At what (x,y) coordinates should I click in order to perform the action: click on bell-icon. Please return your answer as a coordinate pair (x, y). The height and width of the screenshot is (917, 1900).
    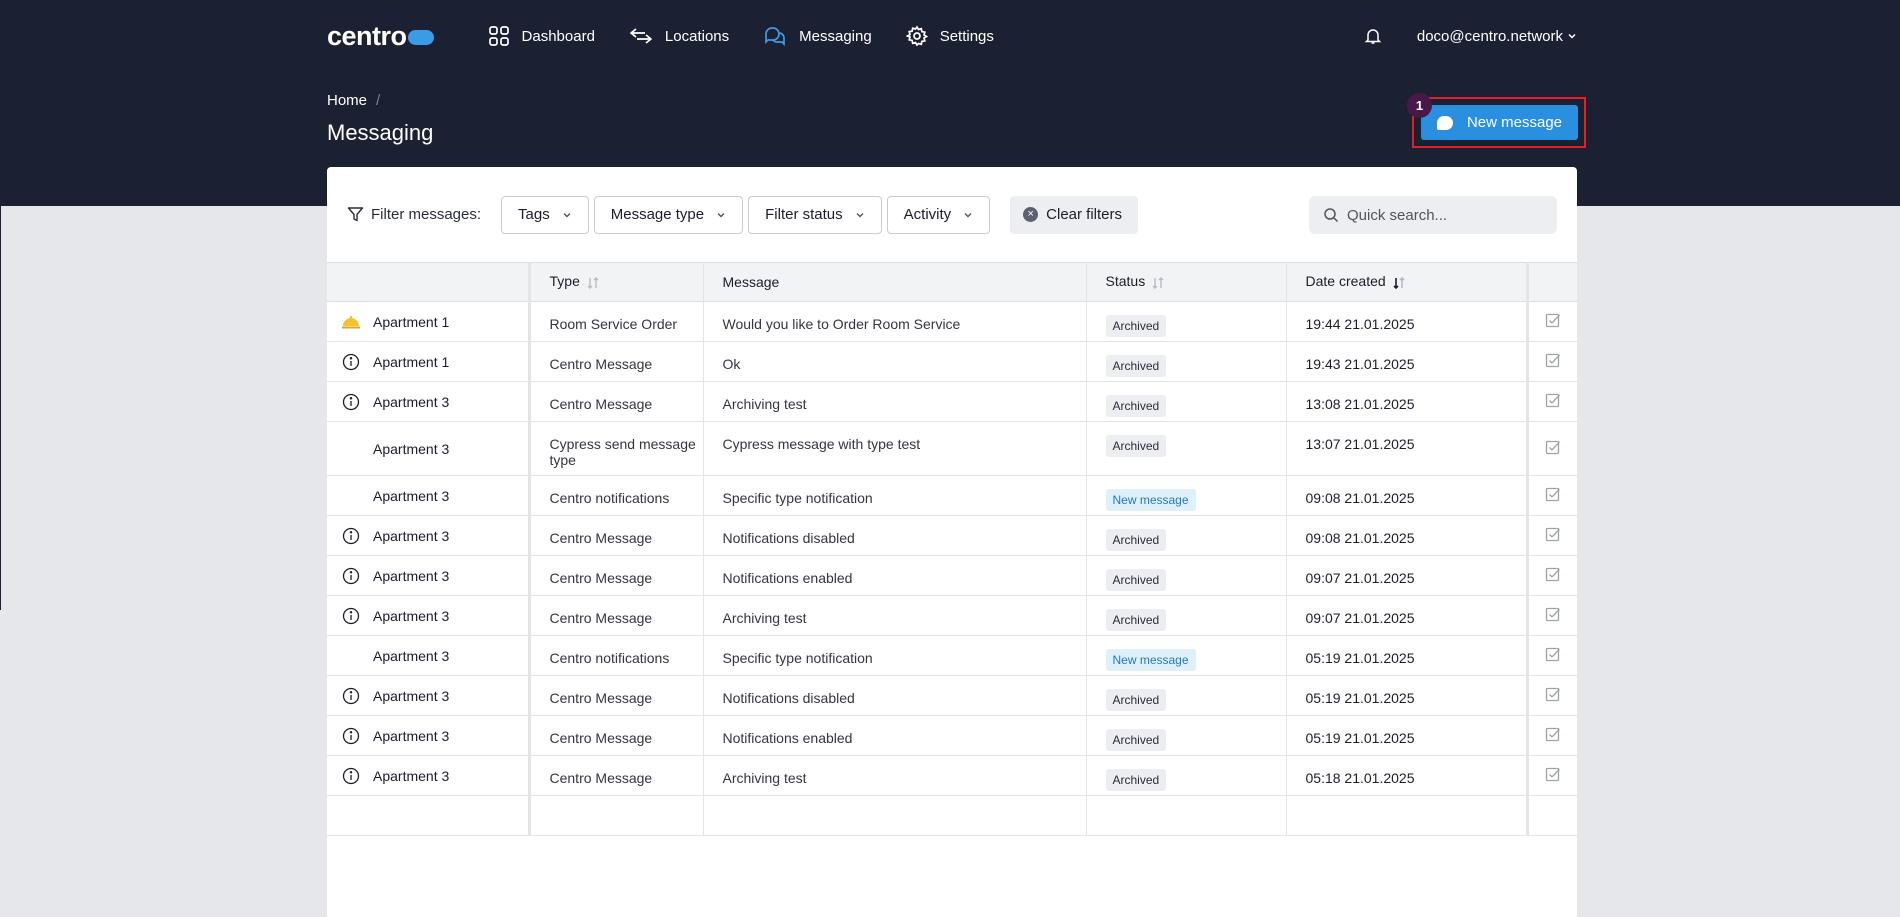
    Looking at the image, I should click on (1373, 36).